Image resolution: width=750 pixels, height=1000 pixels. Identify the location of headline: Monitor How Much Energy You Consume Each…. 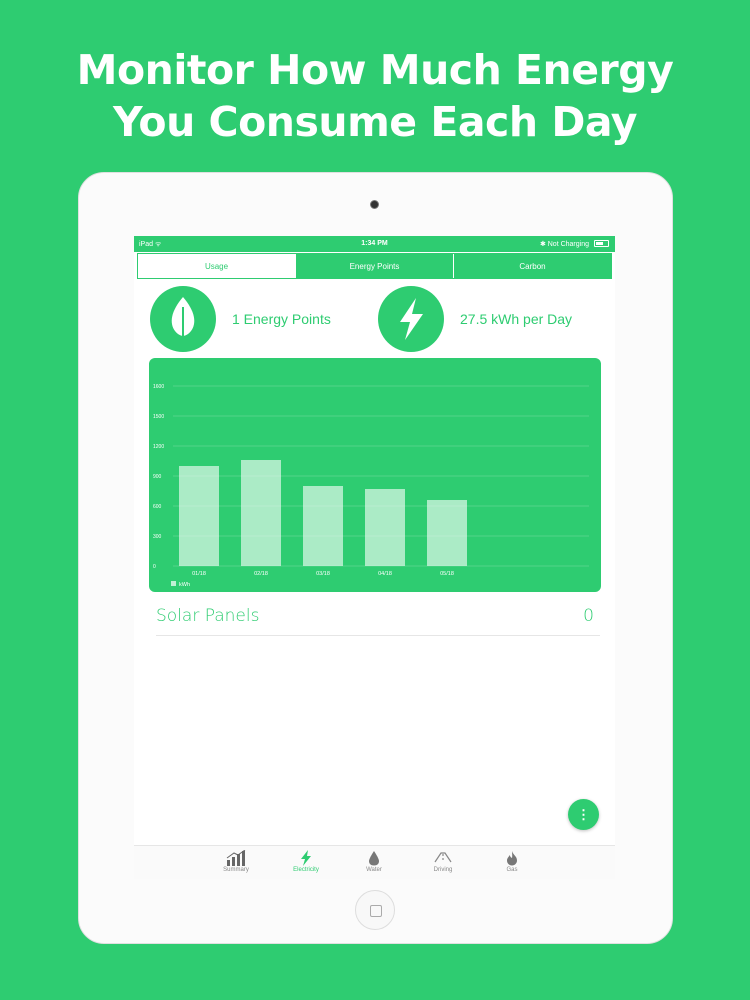
(375, 96).